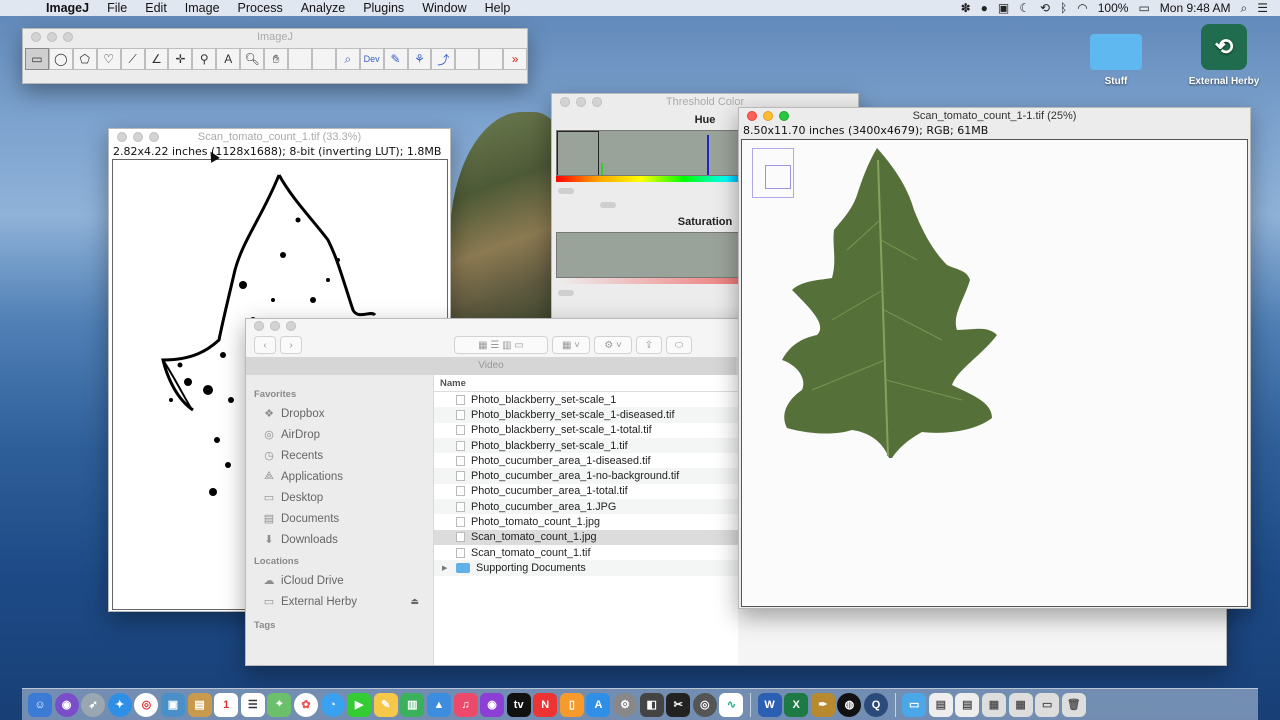 The image size is (1280, 720). What do you see at coordinates (265, 345) in the screenshot?
I see `back-button: ‹` at bounding box center [265, 345].